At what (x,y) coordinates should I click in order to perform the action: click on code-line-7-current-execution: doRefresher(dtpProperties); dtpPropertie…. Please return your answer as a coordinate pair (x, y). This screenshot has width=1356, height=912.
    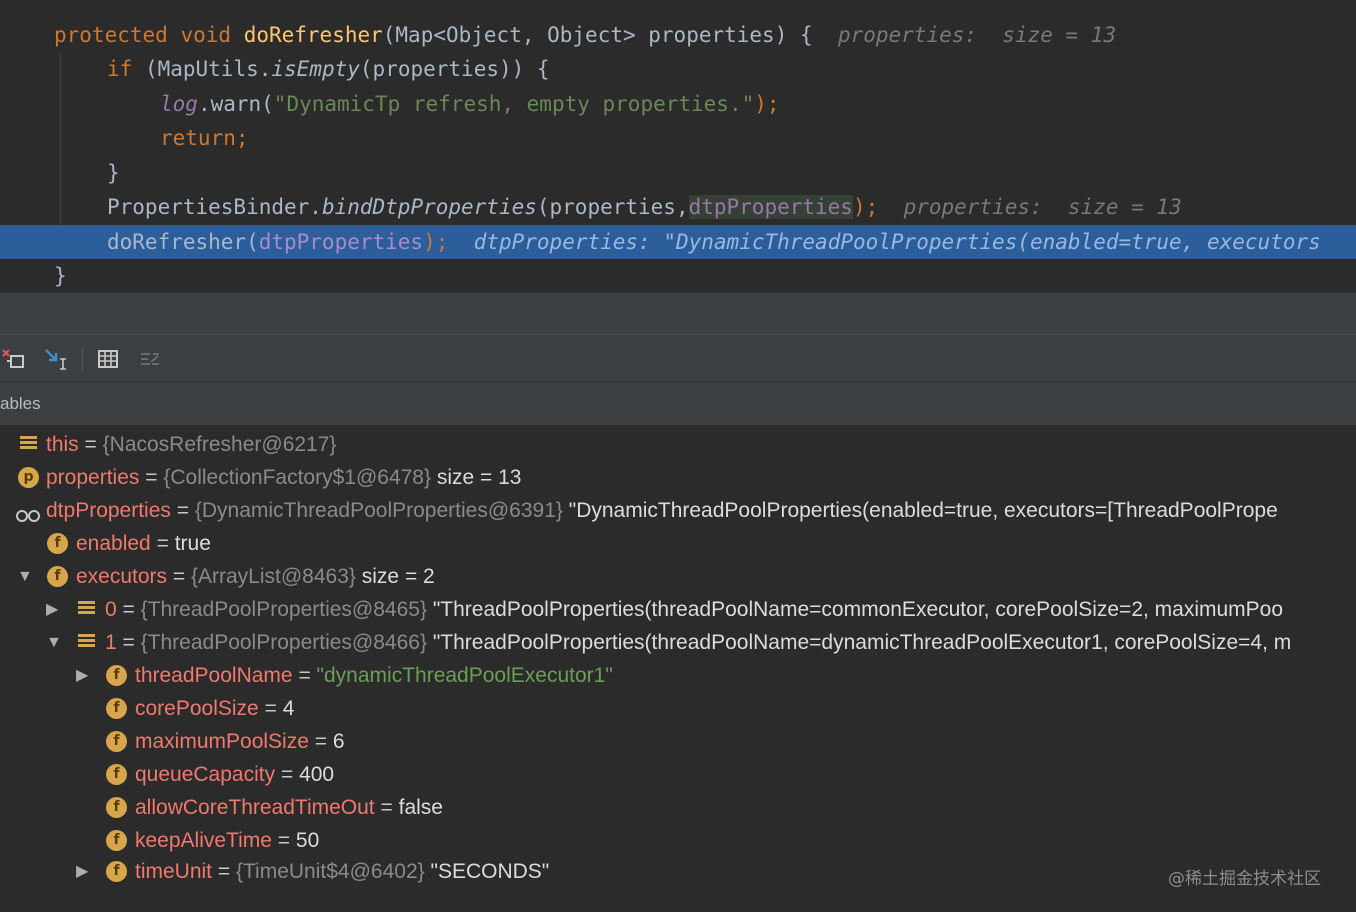
    Looking at the image, I should click on (678, 242).